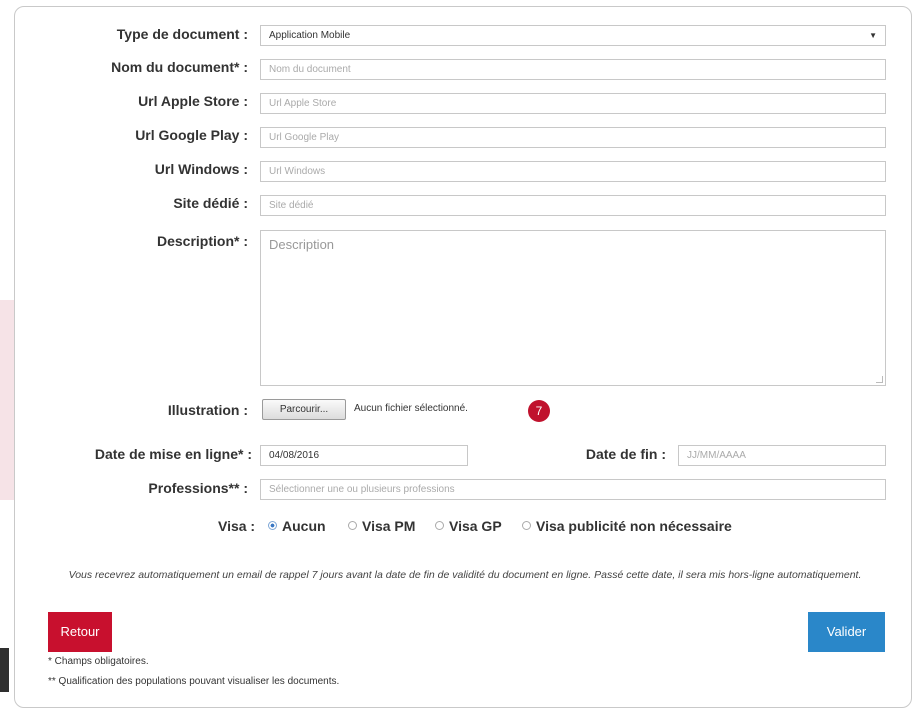  I want to click on apple-label: Url Apple Store :, so click(193, 101).